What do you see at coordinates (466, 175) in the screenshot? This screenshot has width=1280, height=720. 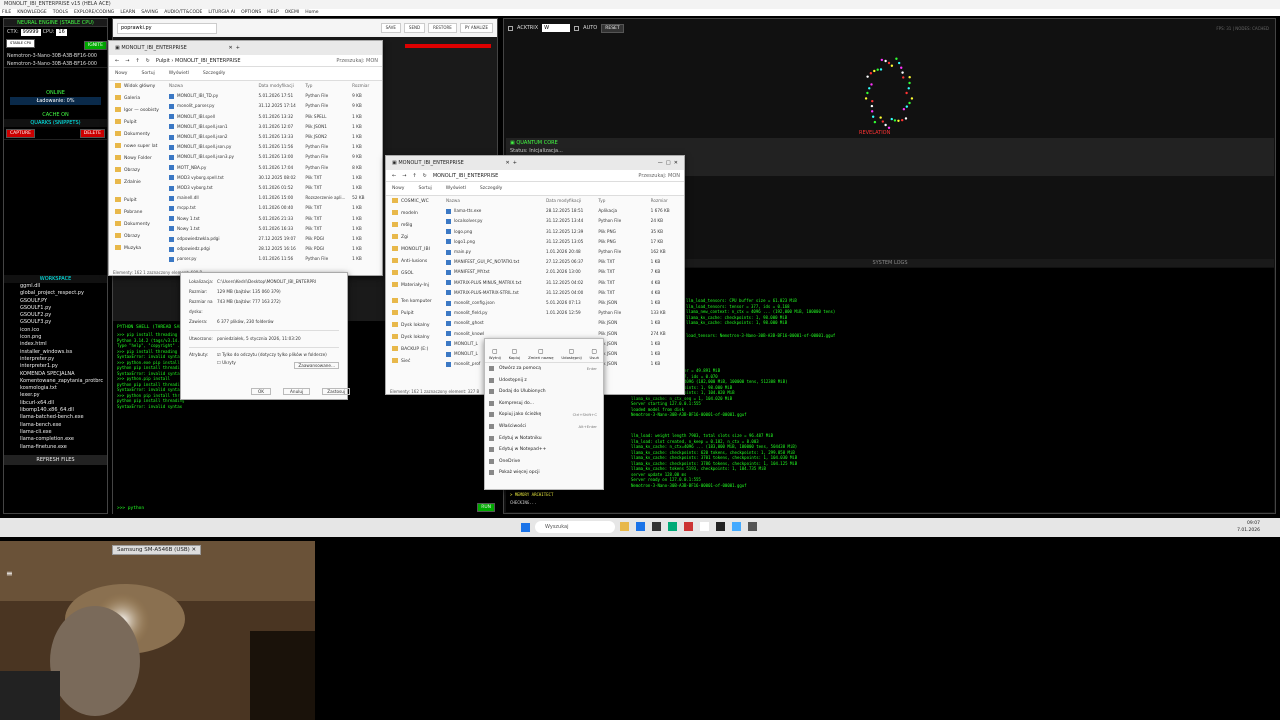 I see `explorer2-breadcrumb: MONOLIT_IBI_ENTERPRISE` at bounding box center [466, 175].